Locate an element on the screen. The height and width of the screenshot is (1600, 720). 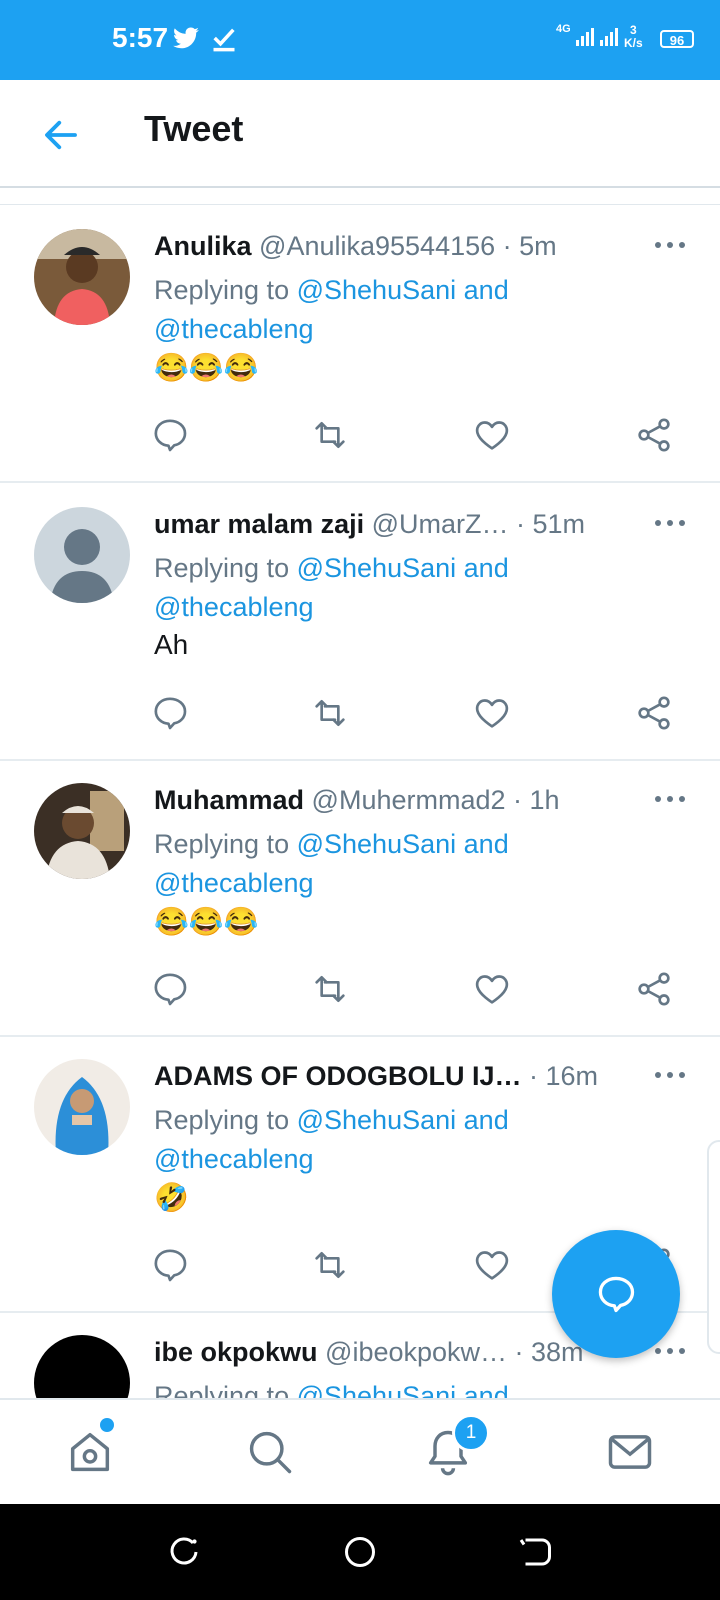
recent-apps-icon is located at coordinates (184, 1552).